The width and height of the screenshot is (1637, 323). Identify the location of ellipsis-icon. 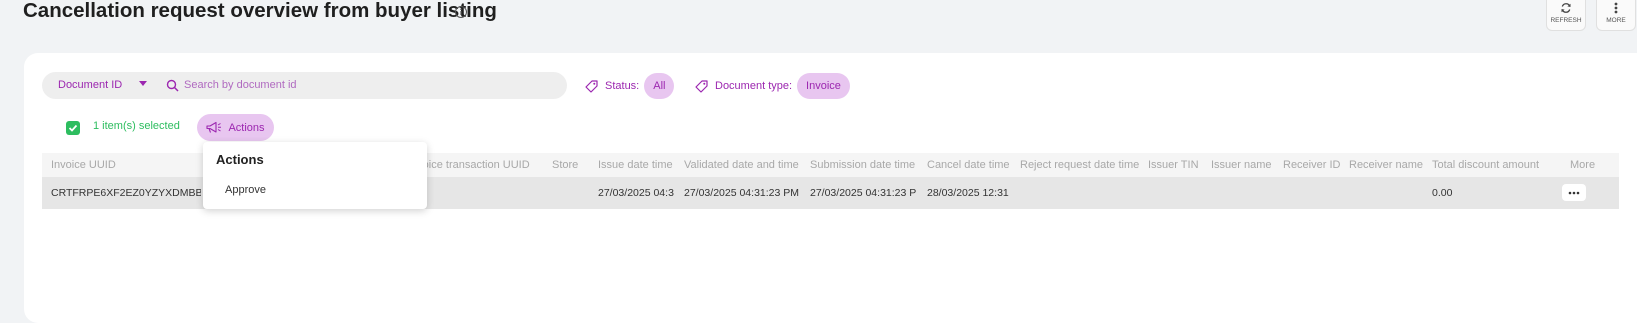
(1574, 192).